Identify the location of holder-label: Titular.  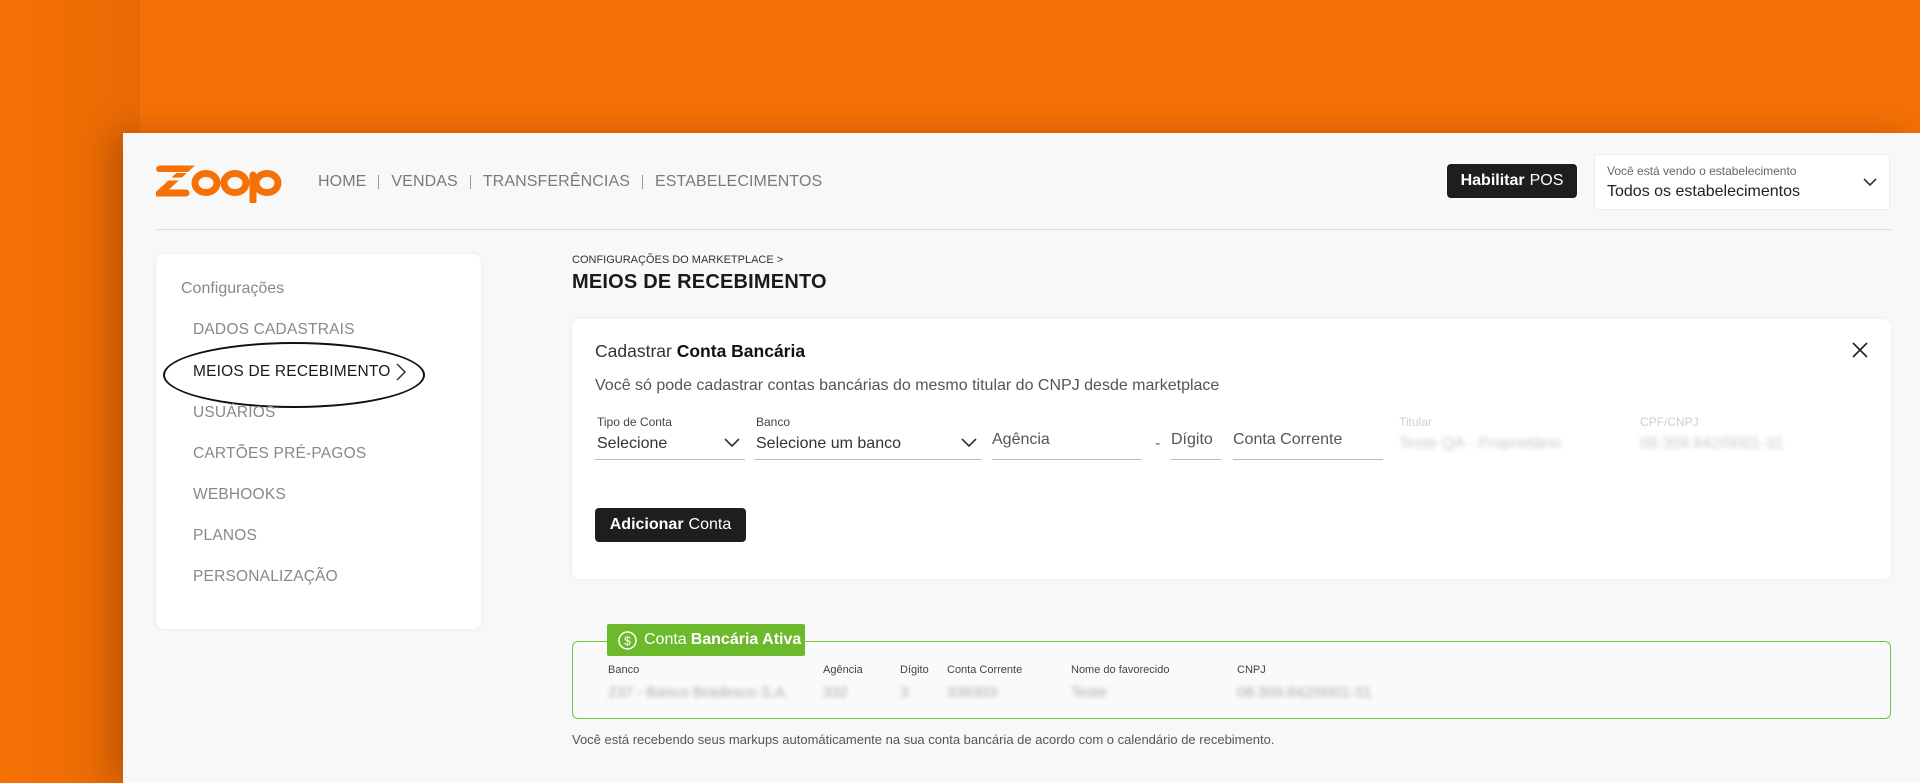
(1415, 422).